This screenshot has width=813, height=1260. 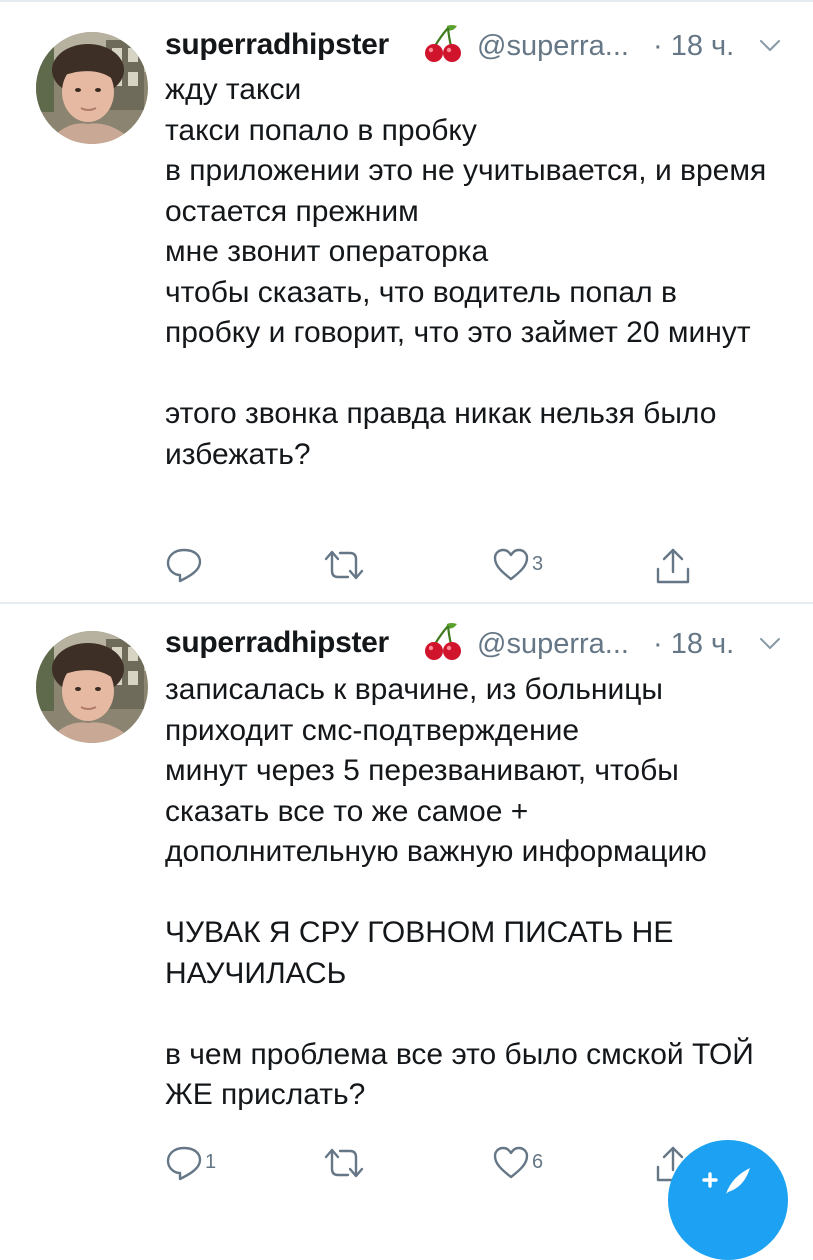 I want to click on like-count: 6, so click(x=538, y=1162).